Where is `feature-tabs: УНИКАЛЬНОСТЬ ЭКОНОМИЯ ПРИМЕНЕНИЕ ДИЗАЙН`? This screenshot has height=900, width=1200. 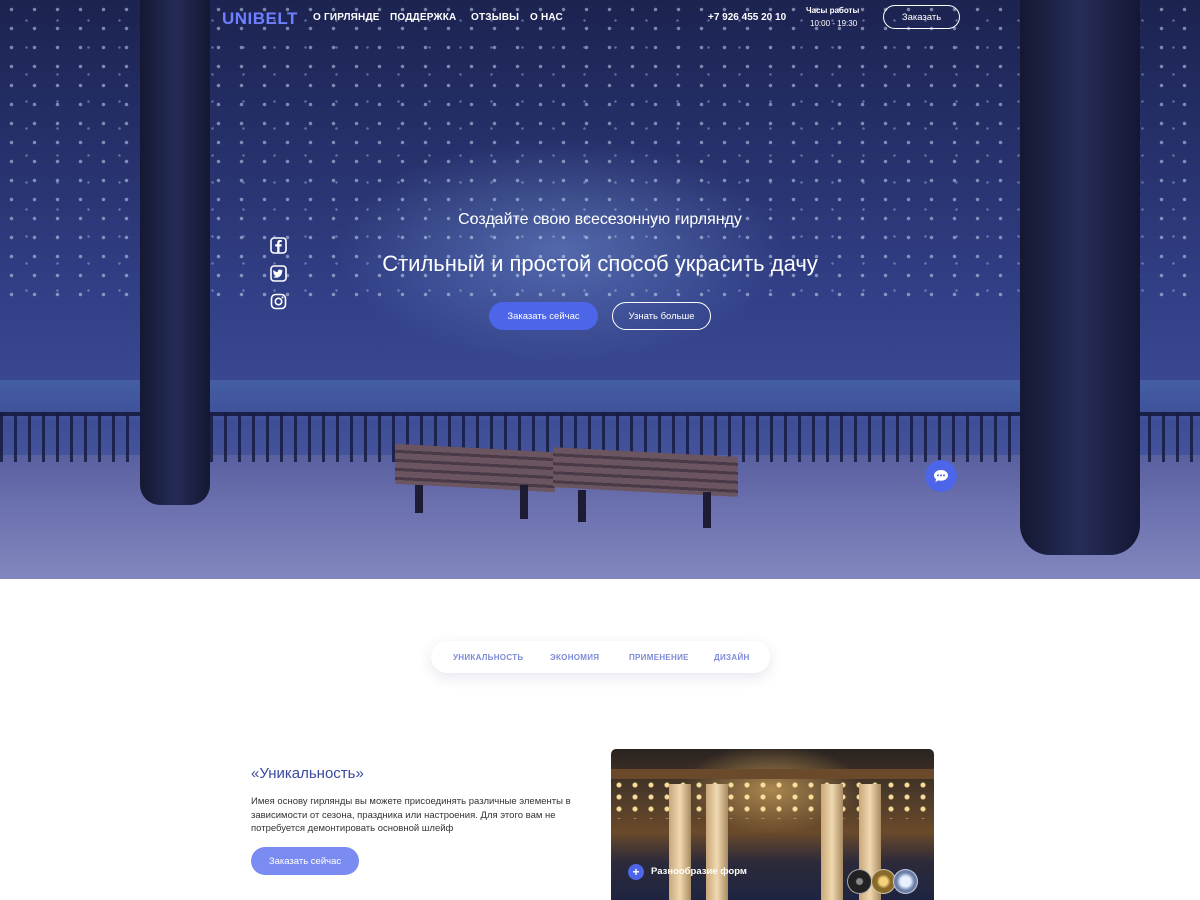
feature-tabs: УНИКАЛЬНОСТЬ ЭКОНОМИЯ ПРИМЕНЕНИЕ ДИЗАЙН is located at coordinates (600, 657).